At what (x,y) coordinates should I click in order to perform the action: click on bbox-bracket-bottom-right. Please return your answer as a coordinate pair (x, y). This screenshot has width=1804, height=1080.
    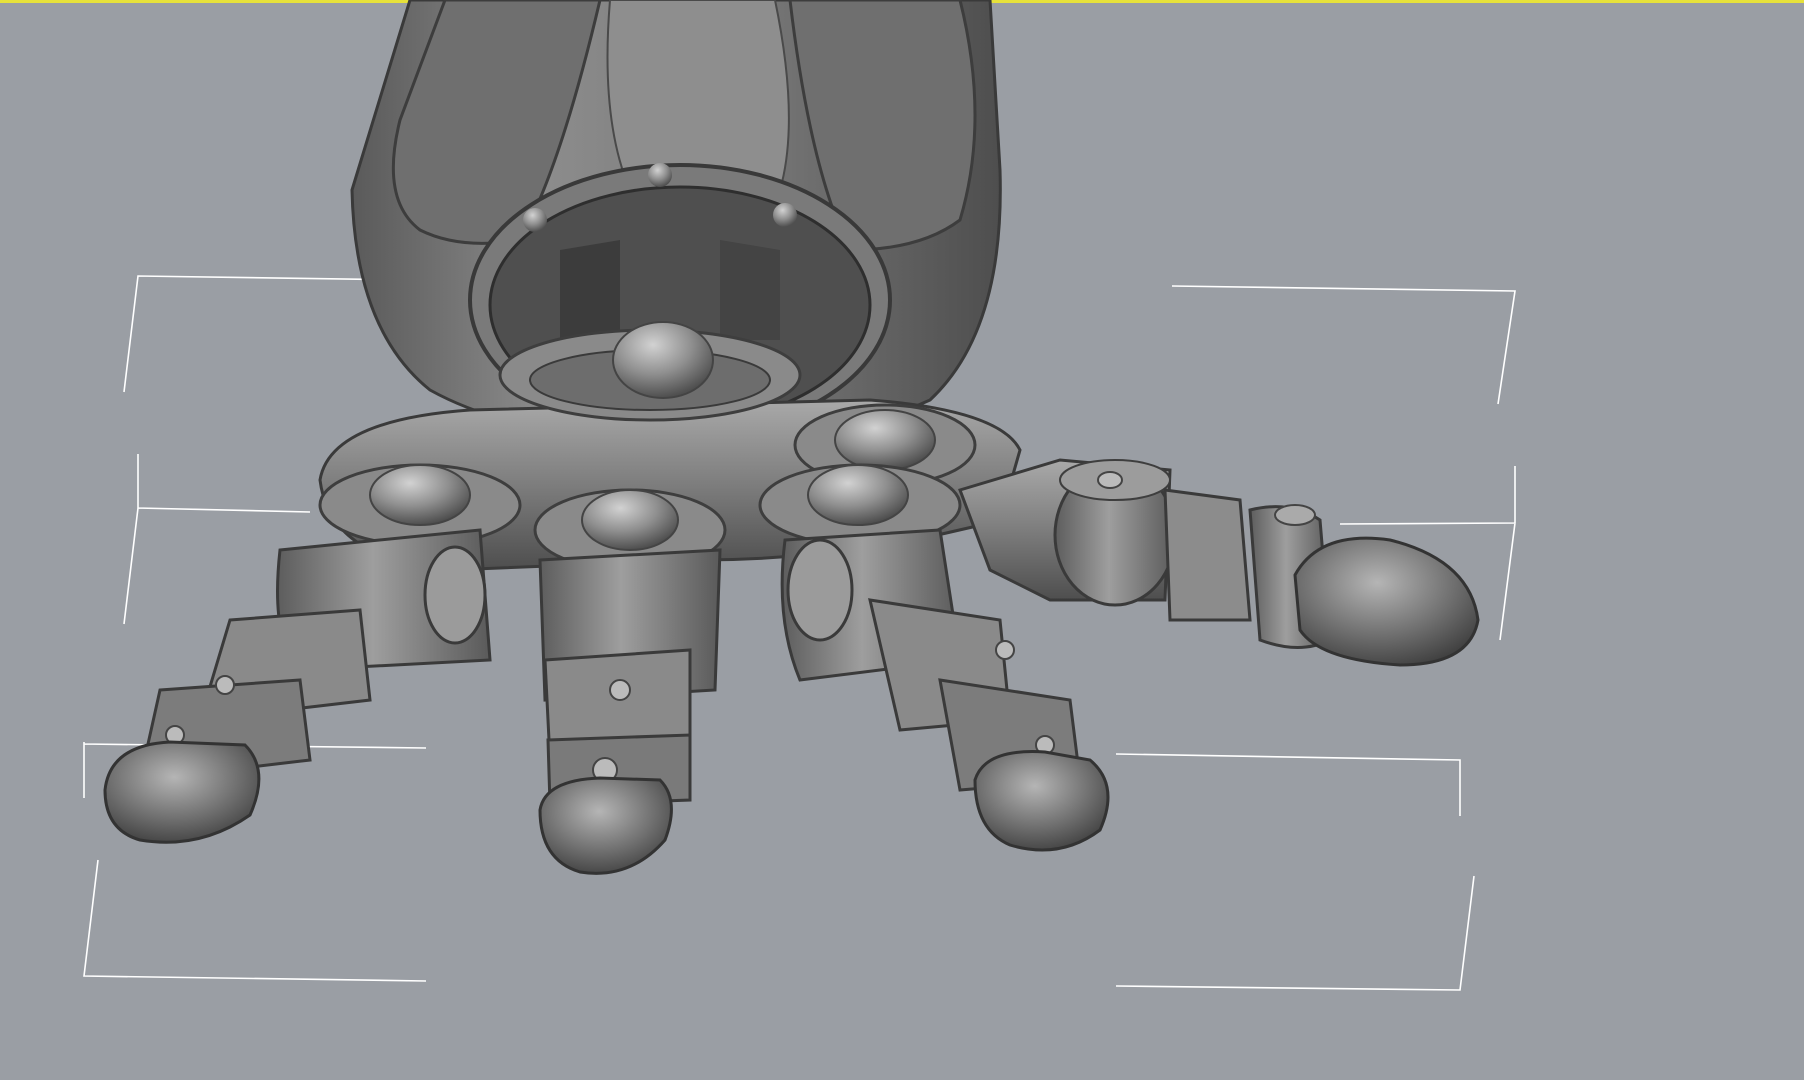
    Looking at the image, I should click on (1295, 933).